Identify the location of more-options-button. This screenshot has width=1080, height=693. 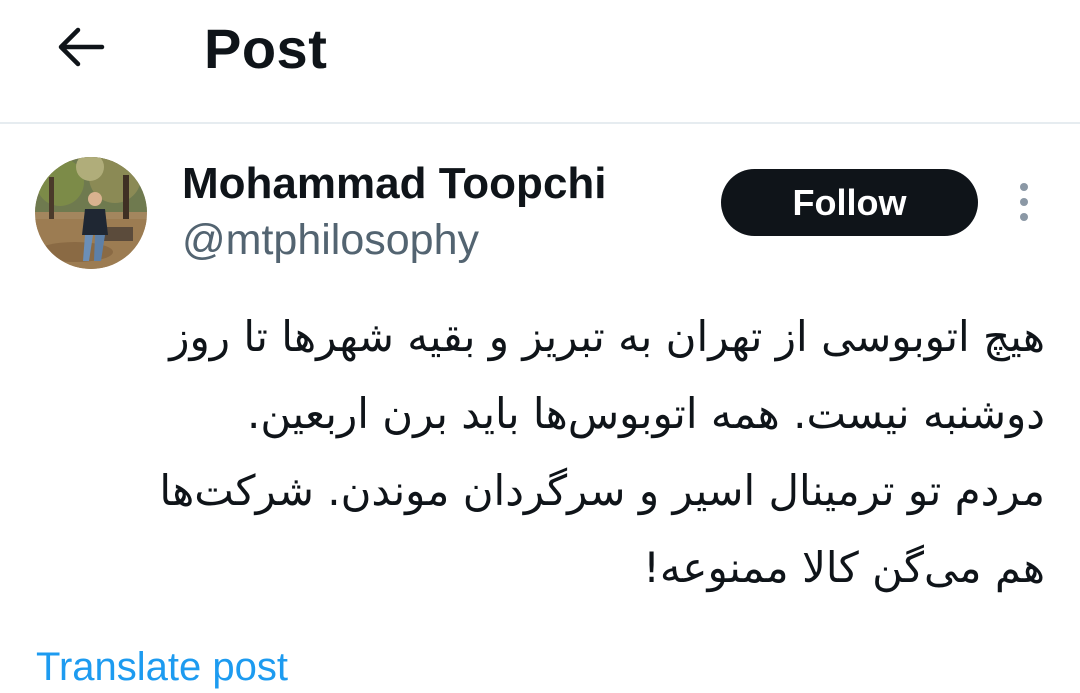
(1024, 203).